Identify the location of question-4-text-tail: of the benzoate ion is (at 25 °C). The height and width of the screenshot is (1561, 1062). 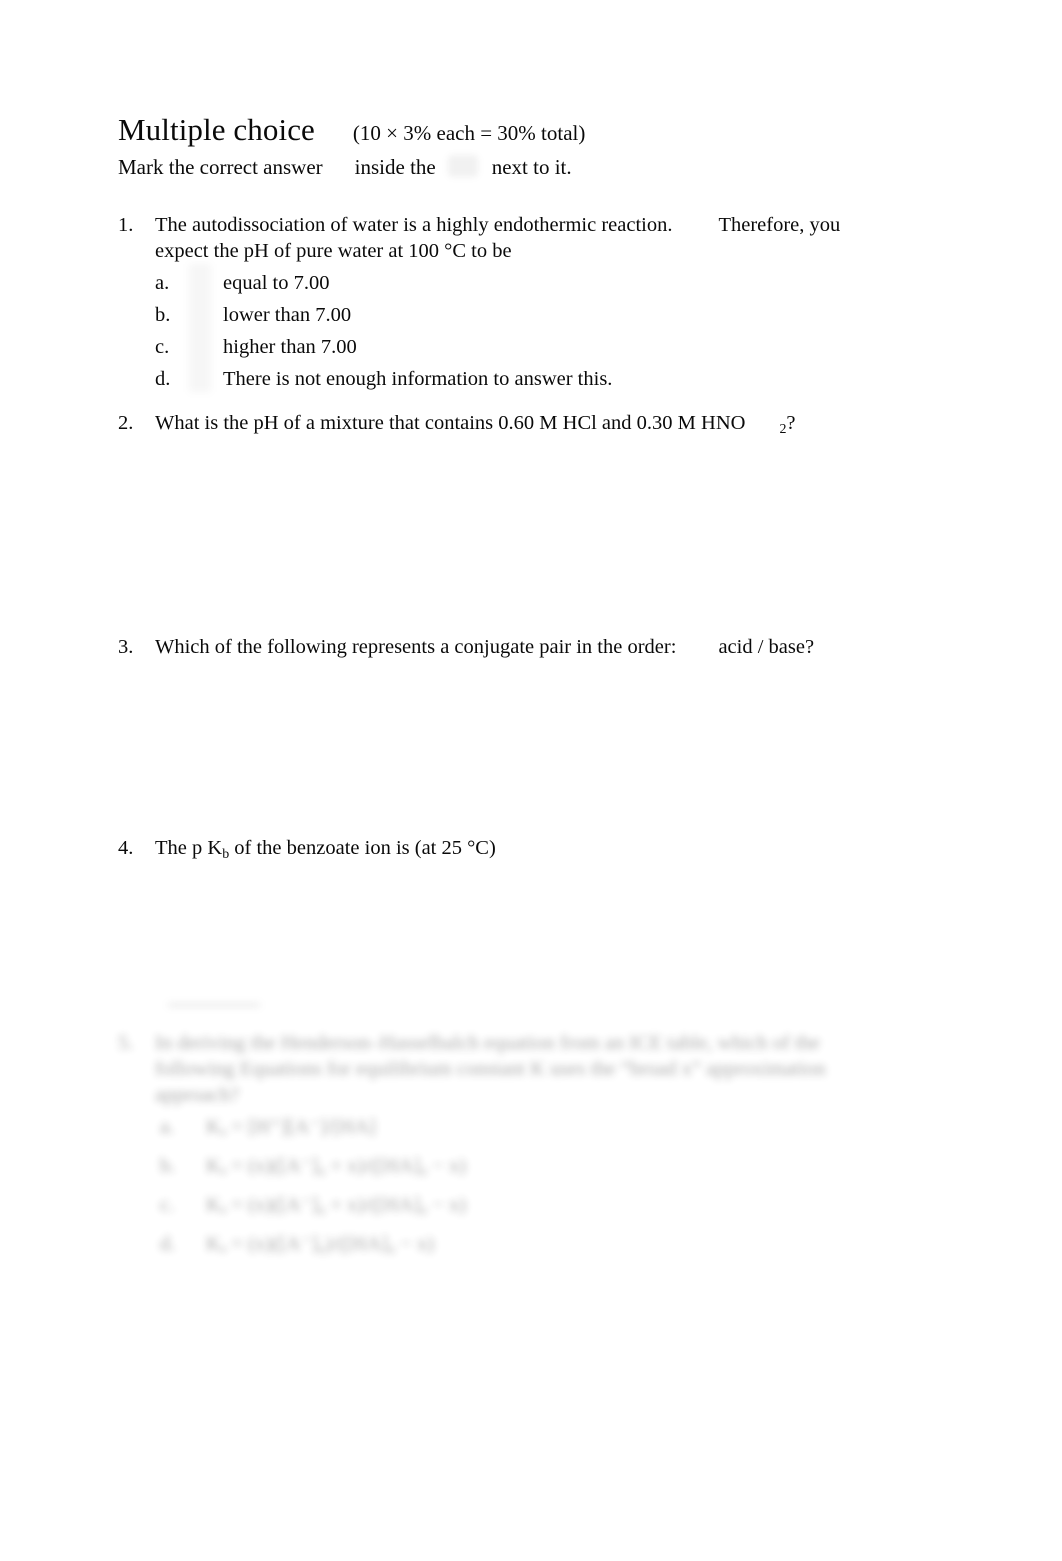
(362, 848).